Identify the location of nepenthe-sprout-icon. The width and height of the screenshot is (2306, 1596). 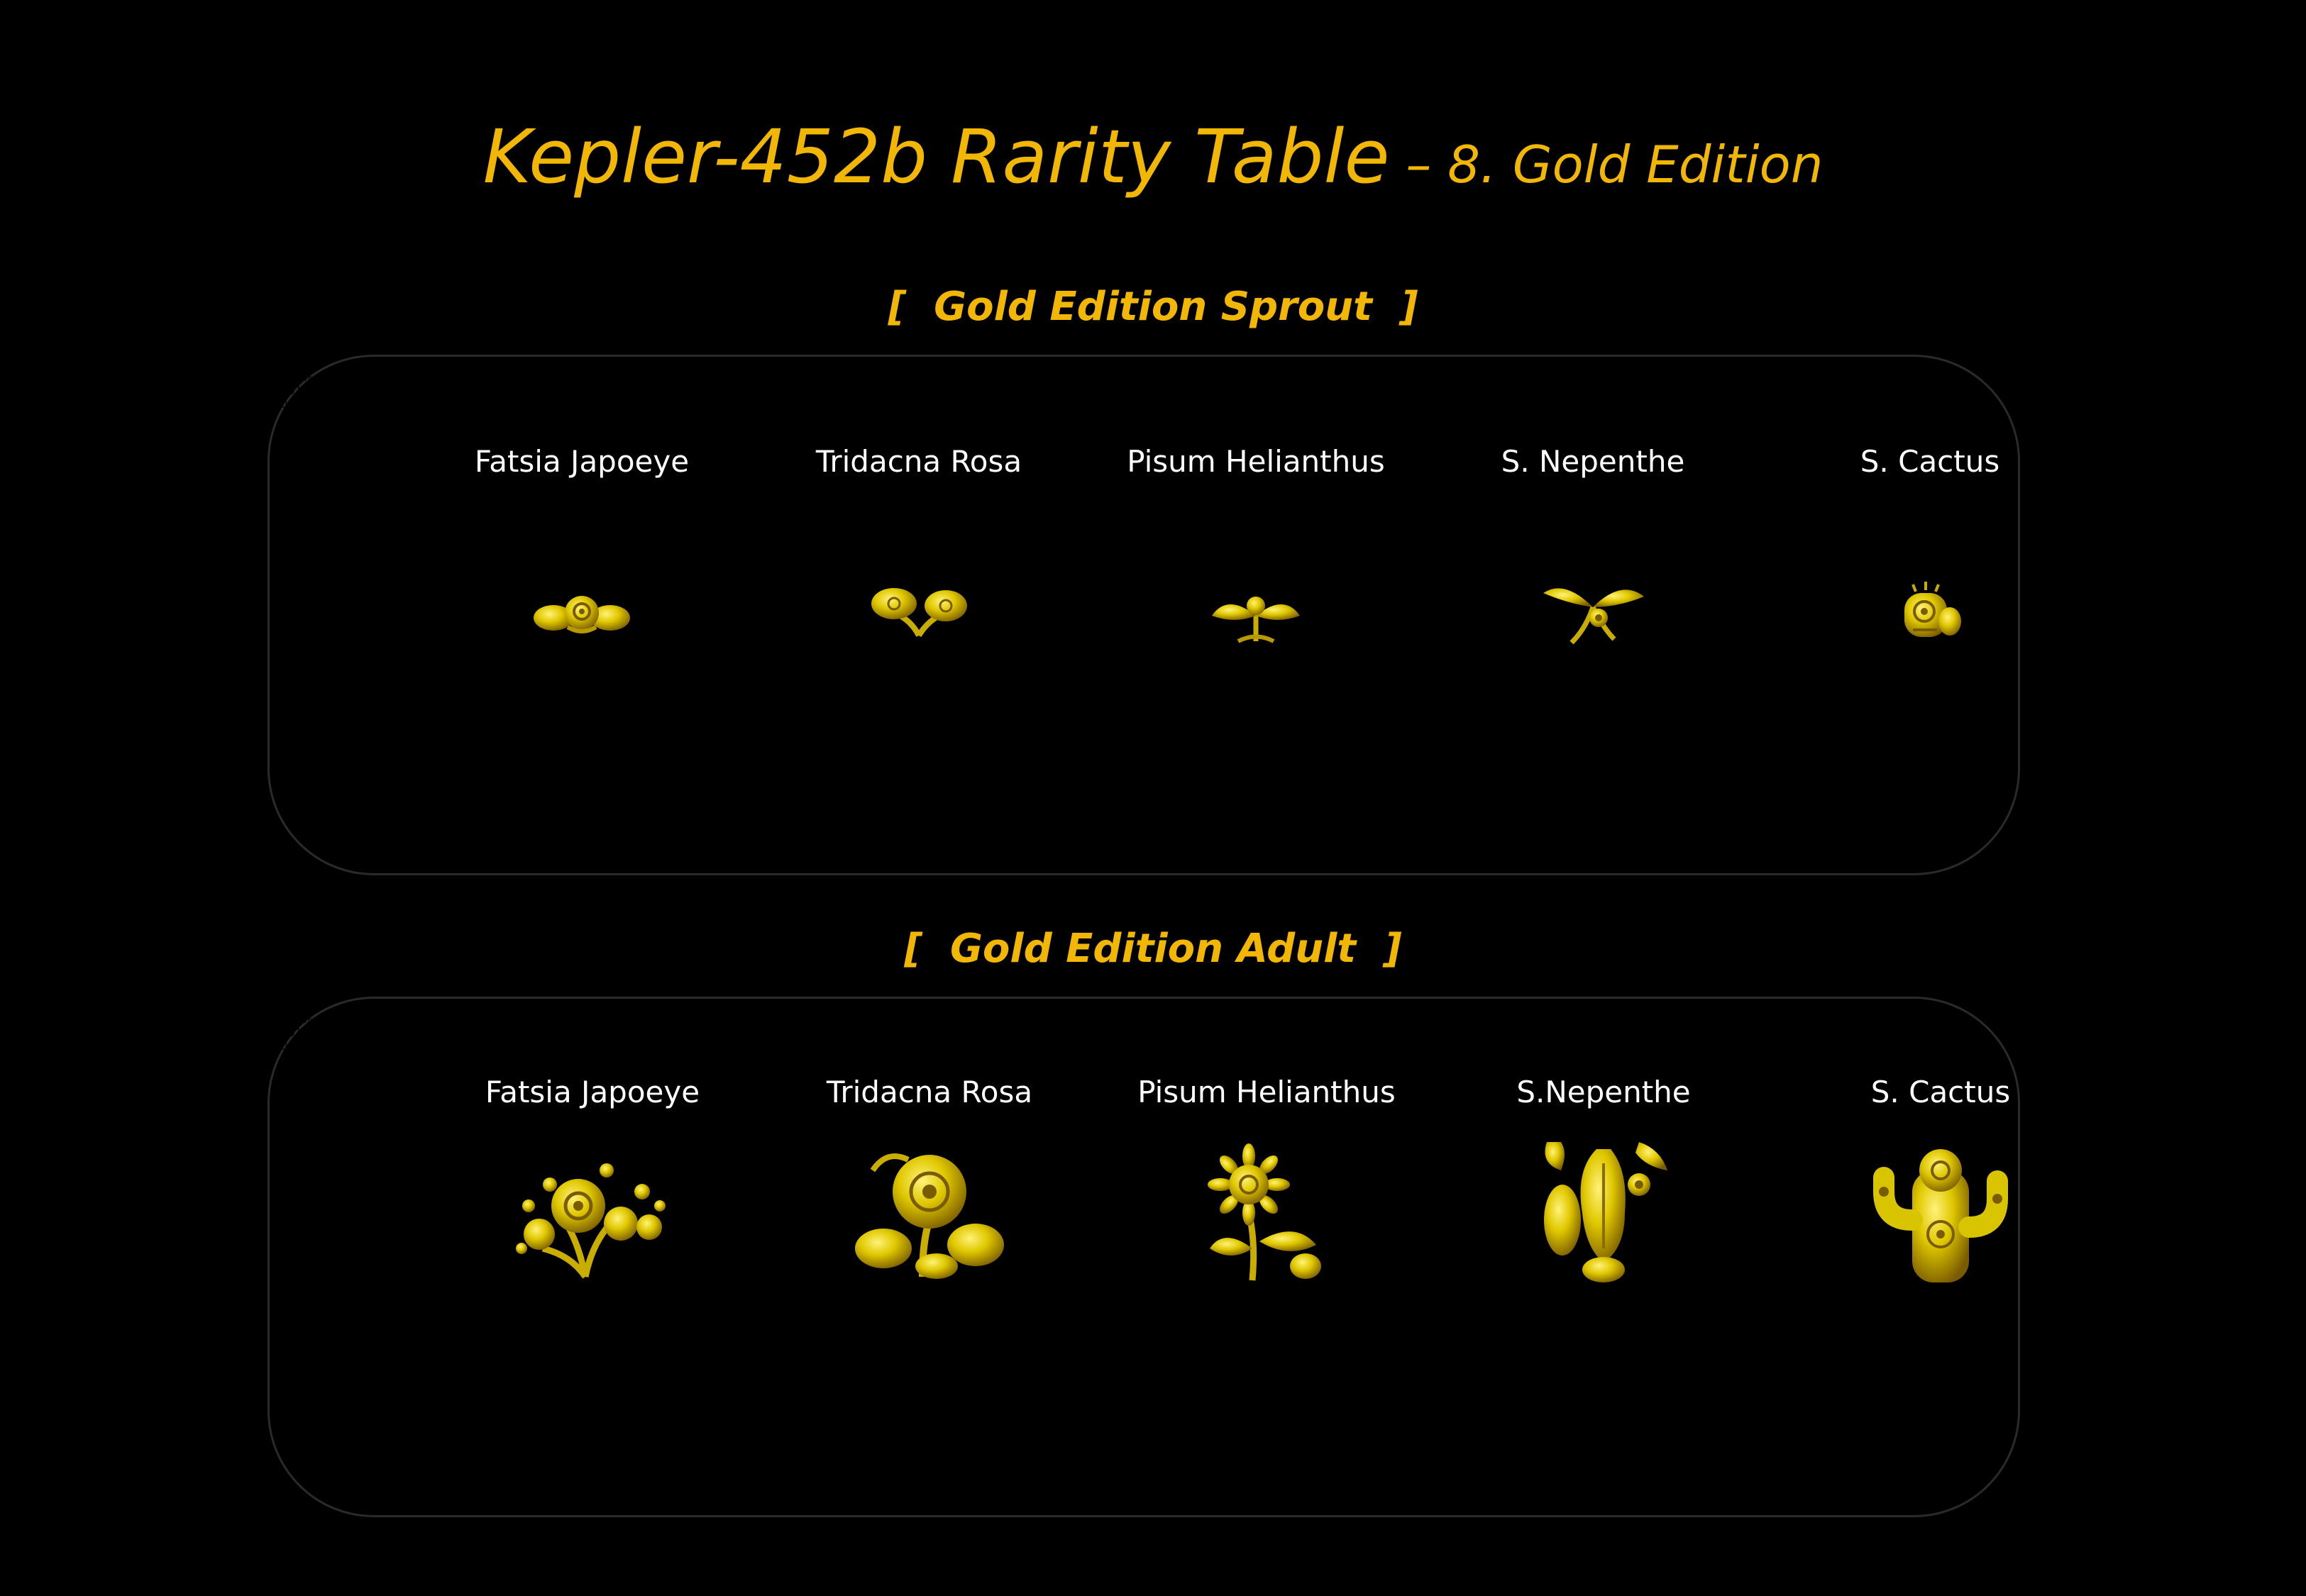
(1593, 607).